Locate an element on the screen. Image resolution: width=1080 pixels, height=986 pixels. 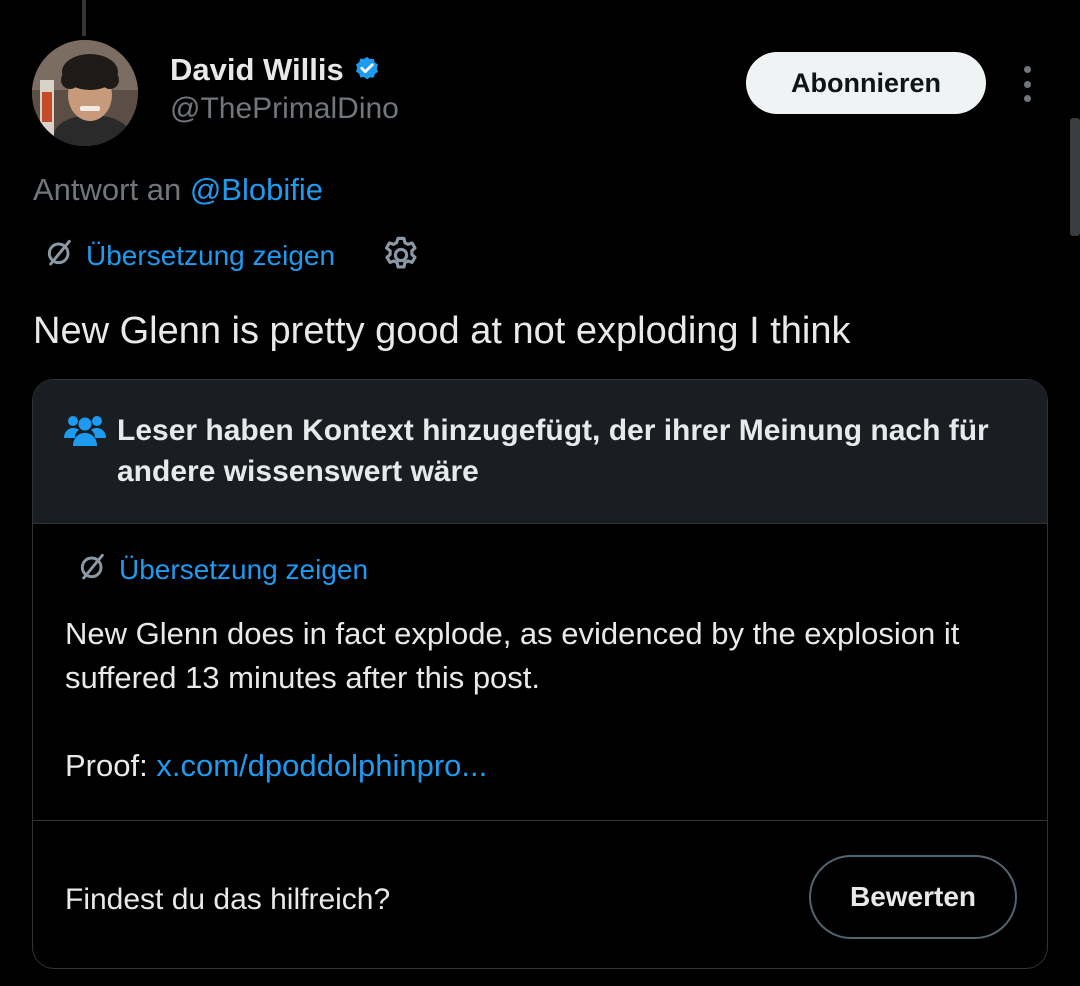
translate-post-link: Übersetzung zeigen is located at coordinates (189, 255).